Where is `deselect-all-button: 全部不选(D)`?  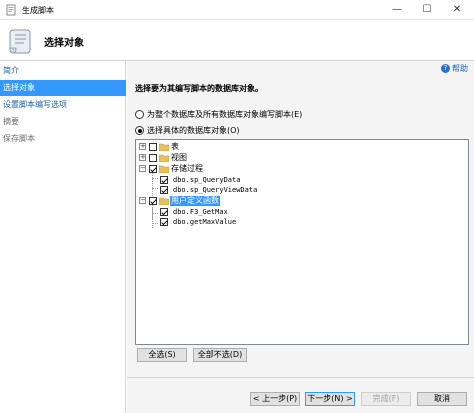 deselect-all-button: 全部不选(D) is located at coordinates (220, 355).